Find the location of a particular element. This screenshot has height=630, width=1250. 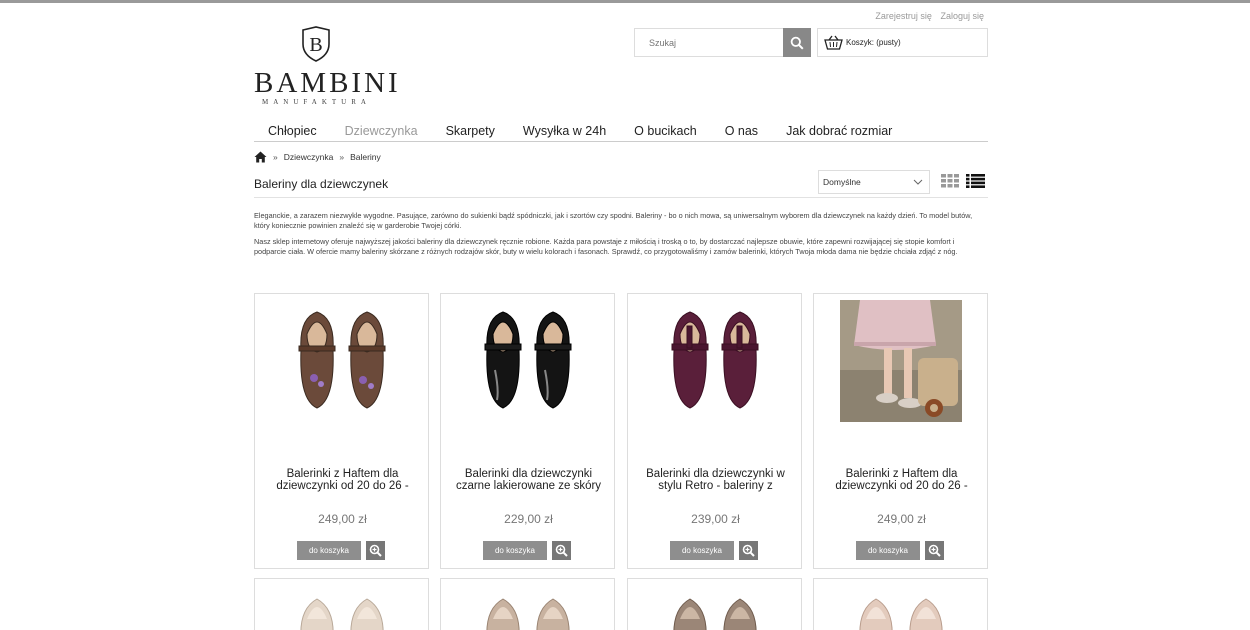

search-icon is located at coordinates (797, 43).